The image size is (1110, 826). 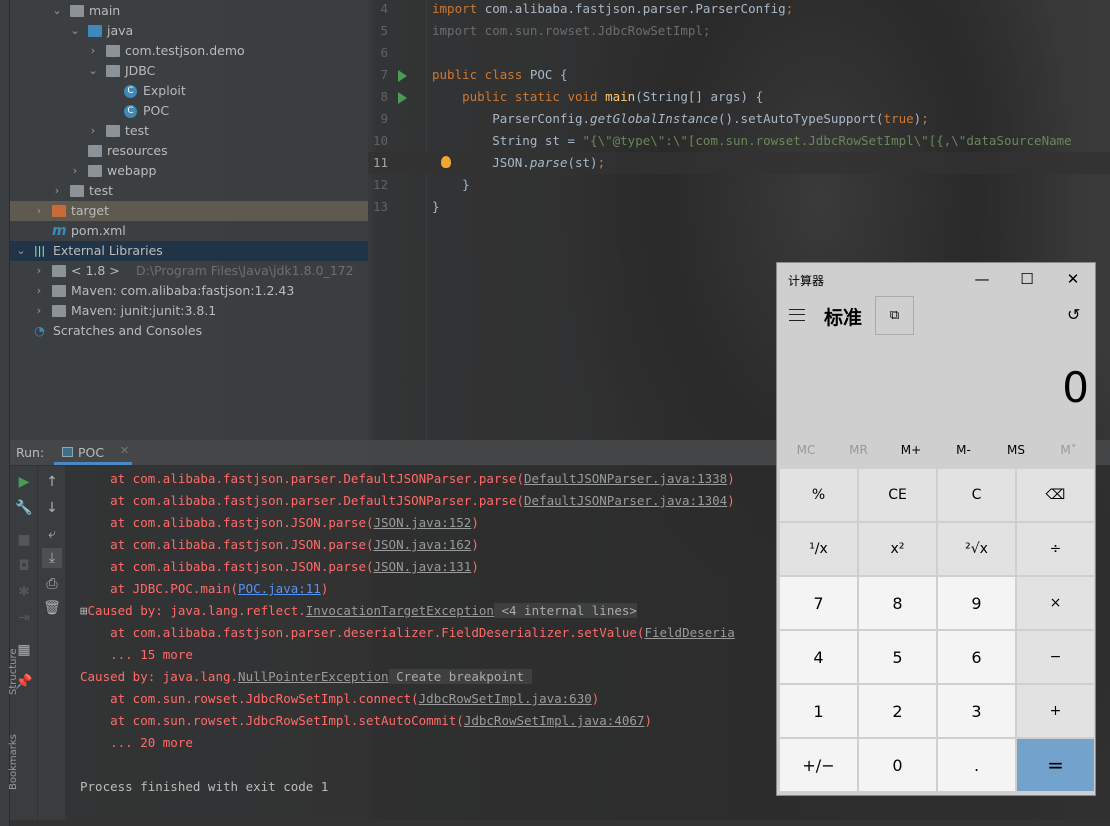 I want to click on debug-icon: ✱, so click(x=24, y=592).